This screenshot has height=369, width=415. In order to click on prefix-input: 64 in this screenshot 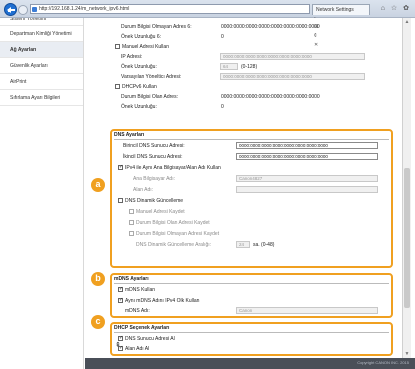, I will do `click(229, 66)`.